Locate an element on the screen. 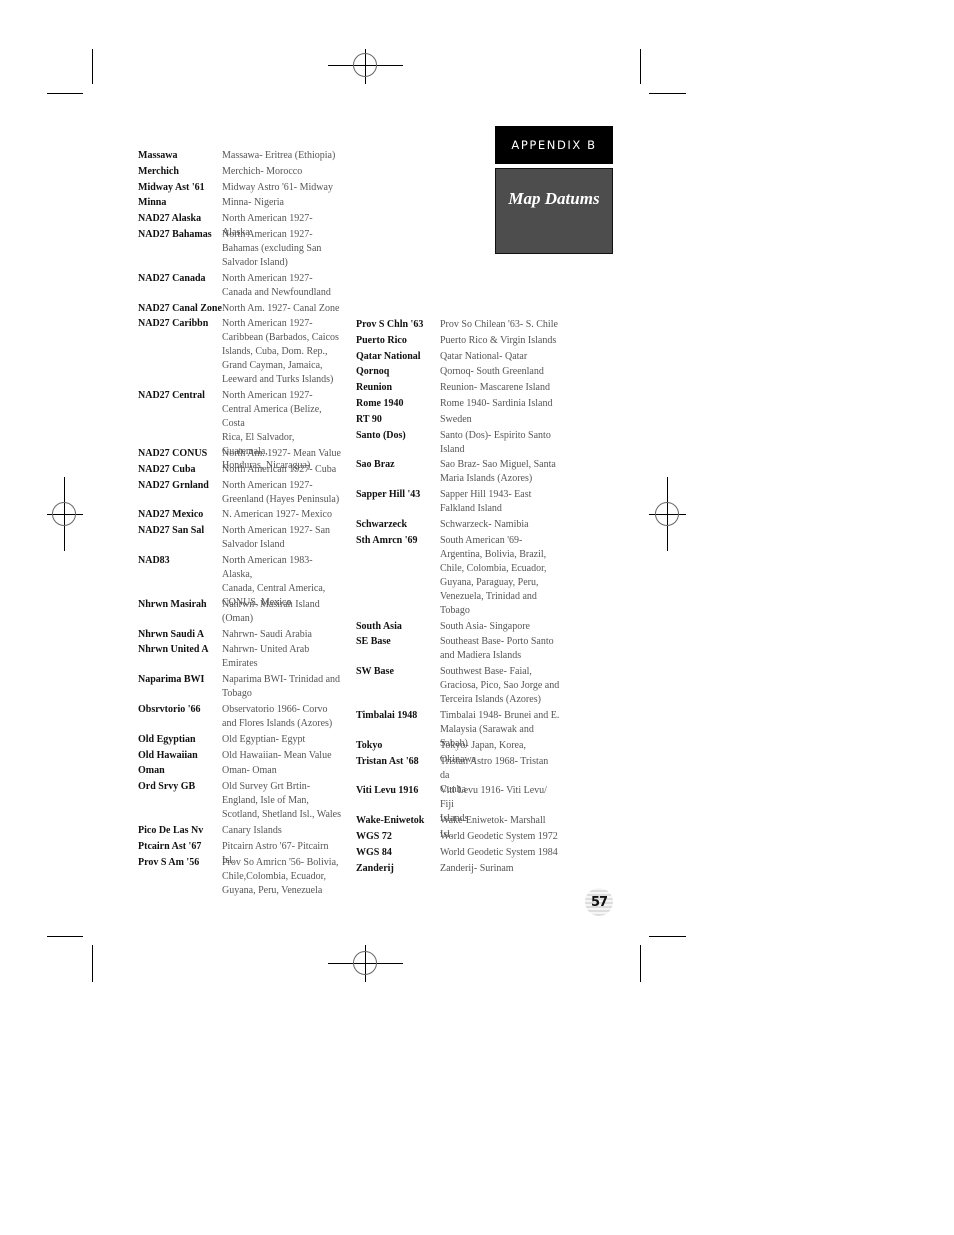 The width and height of the screenshot is (954, 1235). datum-name: Nhrwn Saudi A is located at coordinates (171, 634).